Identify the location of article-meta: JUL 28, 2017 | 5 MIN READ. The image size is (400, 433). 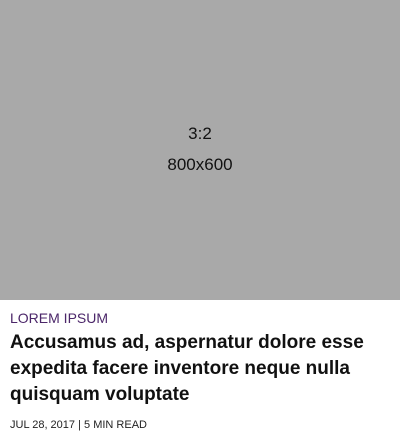
(78, 425).